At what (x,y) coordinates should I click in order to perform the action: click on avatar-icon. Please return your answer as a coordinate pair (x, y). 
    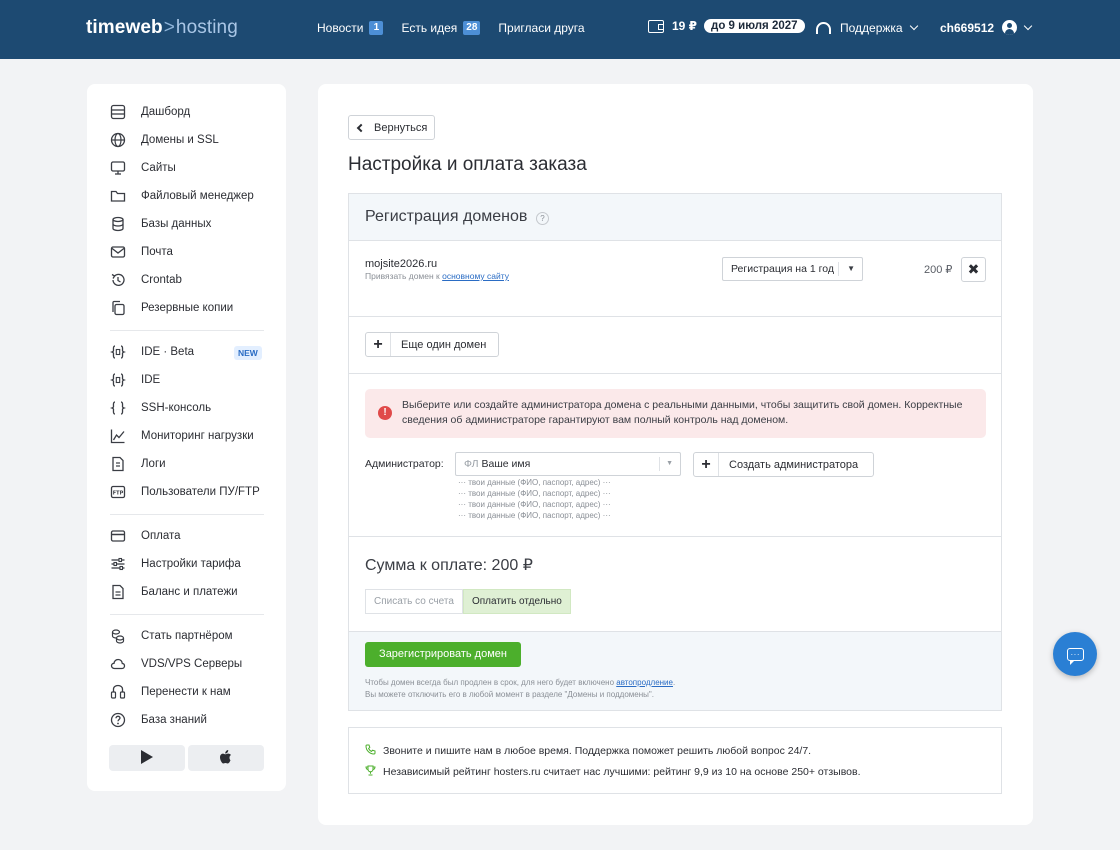
    Looking at the image, I should click on (1010, 27).